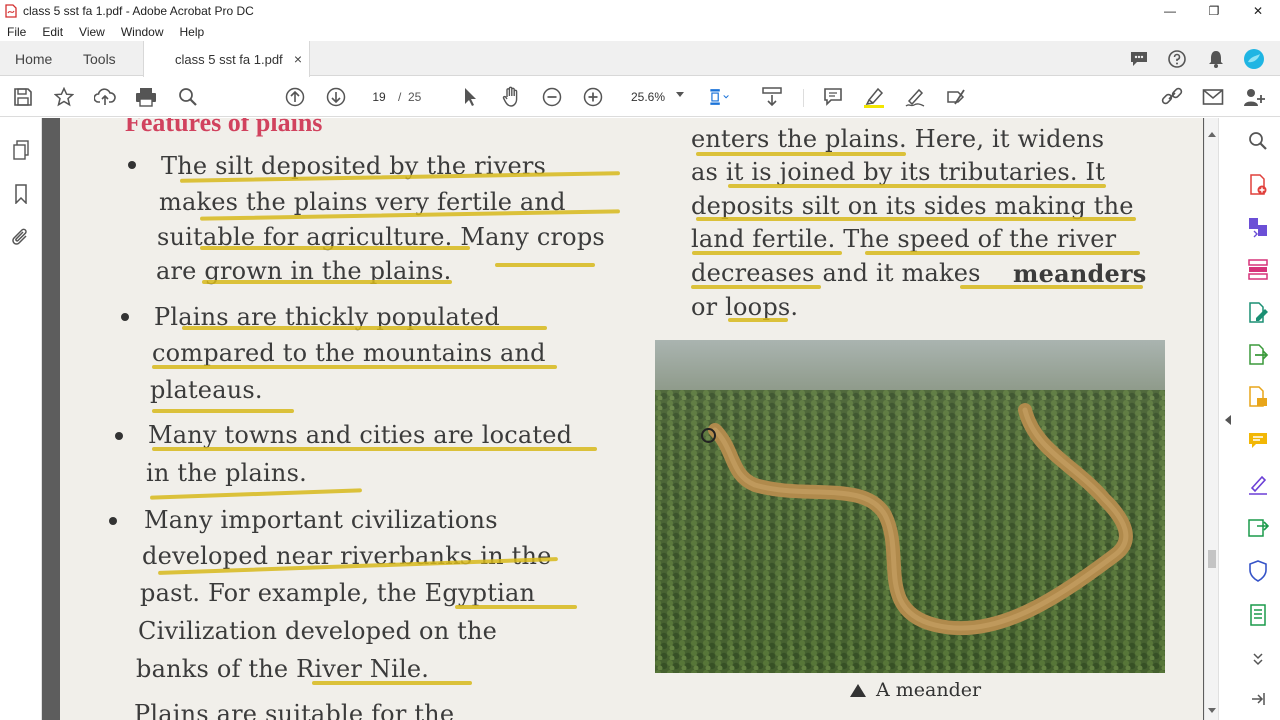  Describe the element at coordinates (64, 97) in the screenshot. I see `bookmark-star-icon` at that location.